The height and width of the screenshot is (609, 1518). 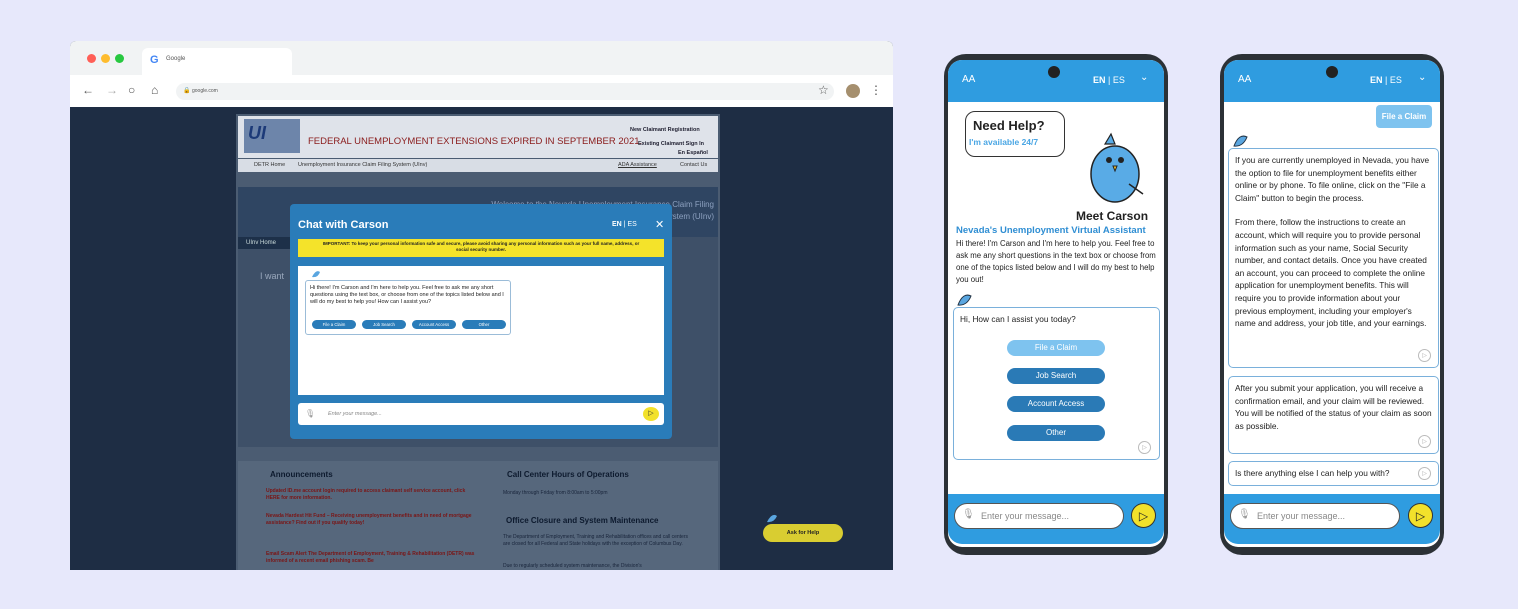 What do you see at coordinates (568, 474) in the screenshot?
I see `call-center-title: Call Center Hours of Operations` at bounding box center [568, 474].